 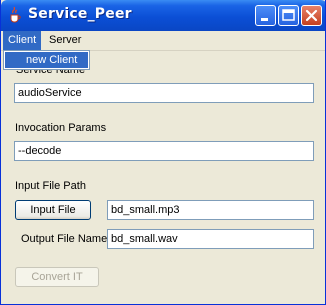 What do you see at coordinates (210, 210) in the screenshot?
I see `input-file-field: bd_small.mp3` at bounding box center [210, 210].